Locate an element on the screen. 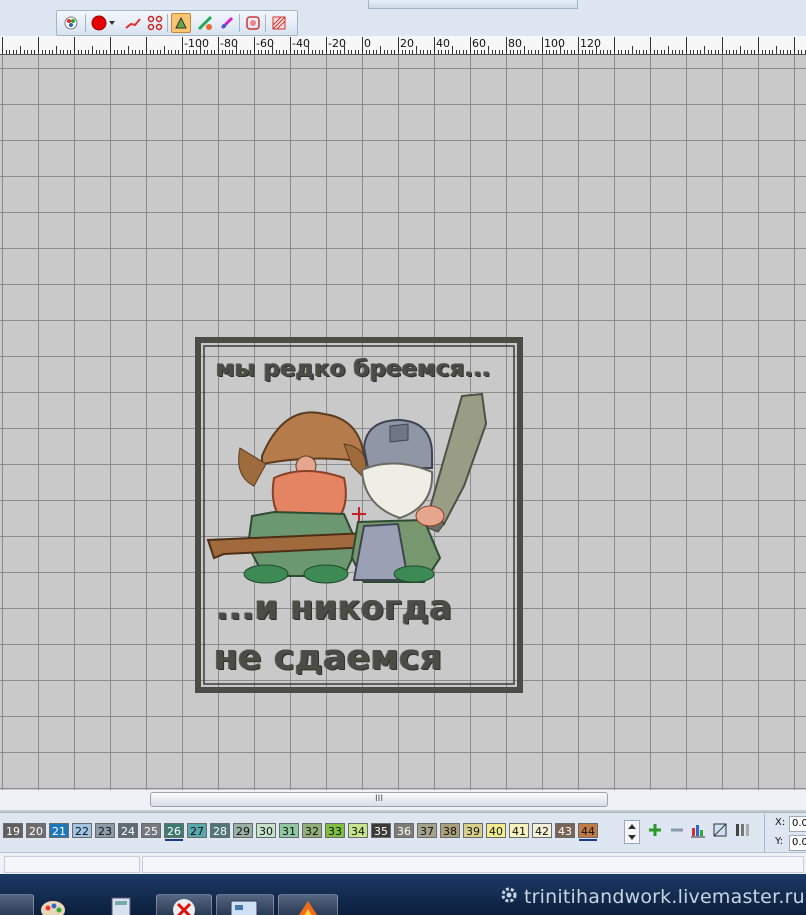 Image resolution: width=806 pixels, height=915 pixels. thread-color-icon is located at coordinates (99, 23).